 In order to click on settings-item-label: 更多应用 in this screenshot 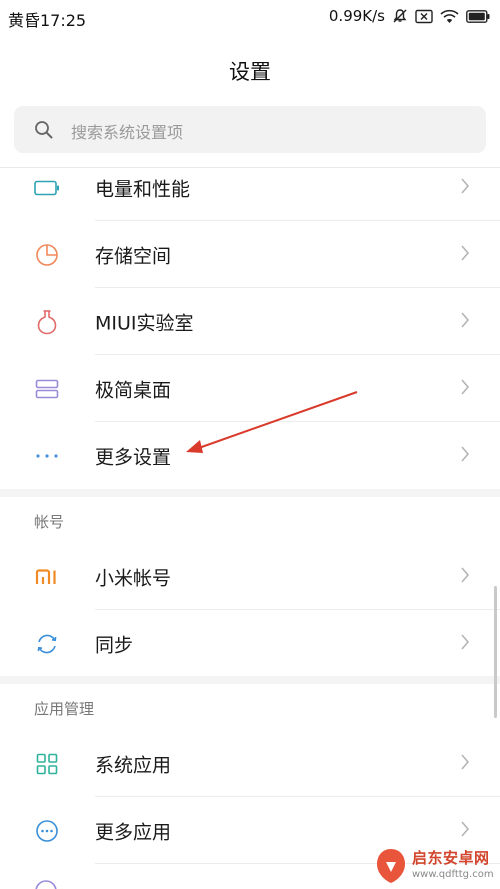, I will do `click(133, 832)`.